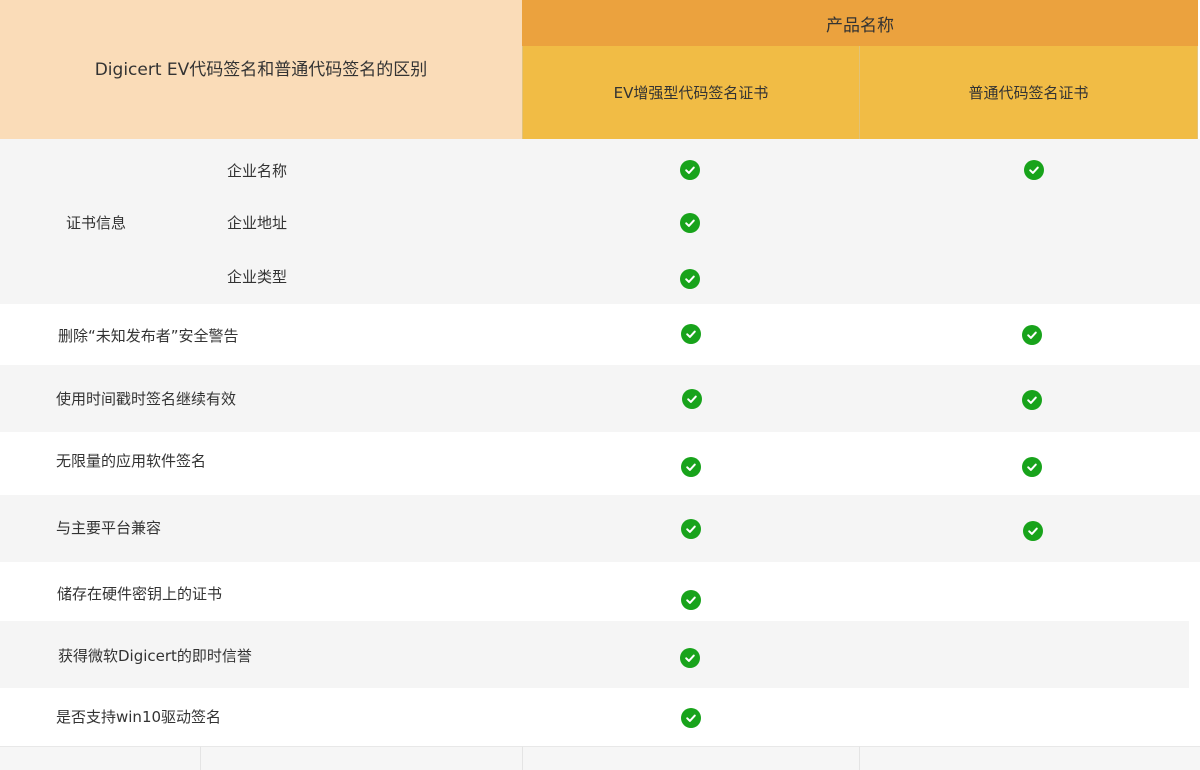  I want to click on feature-unlimited-signing: 无限量的应用软件签名, so click(131, 461).